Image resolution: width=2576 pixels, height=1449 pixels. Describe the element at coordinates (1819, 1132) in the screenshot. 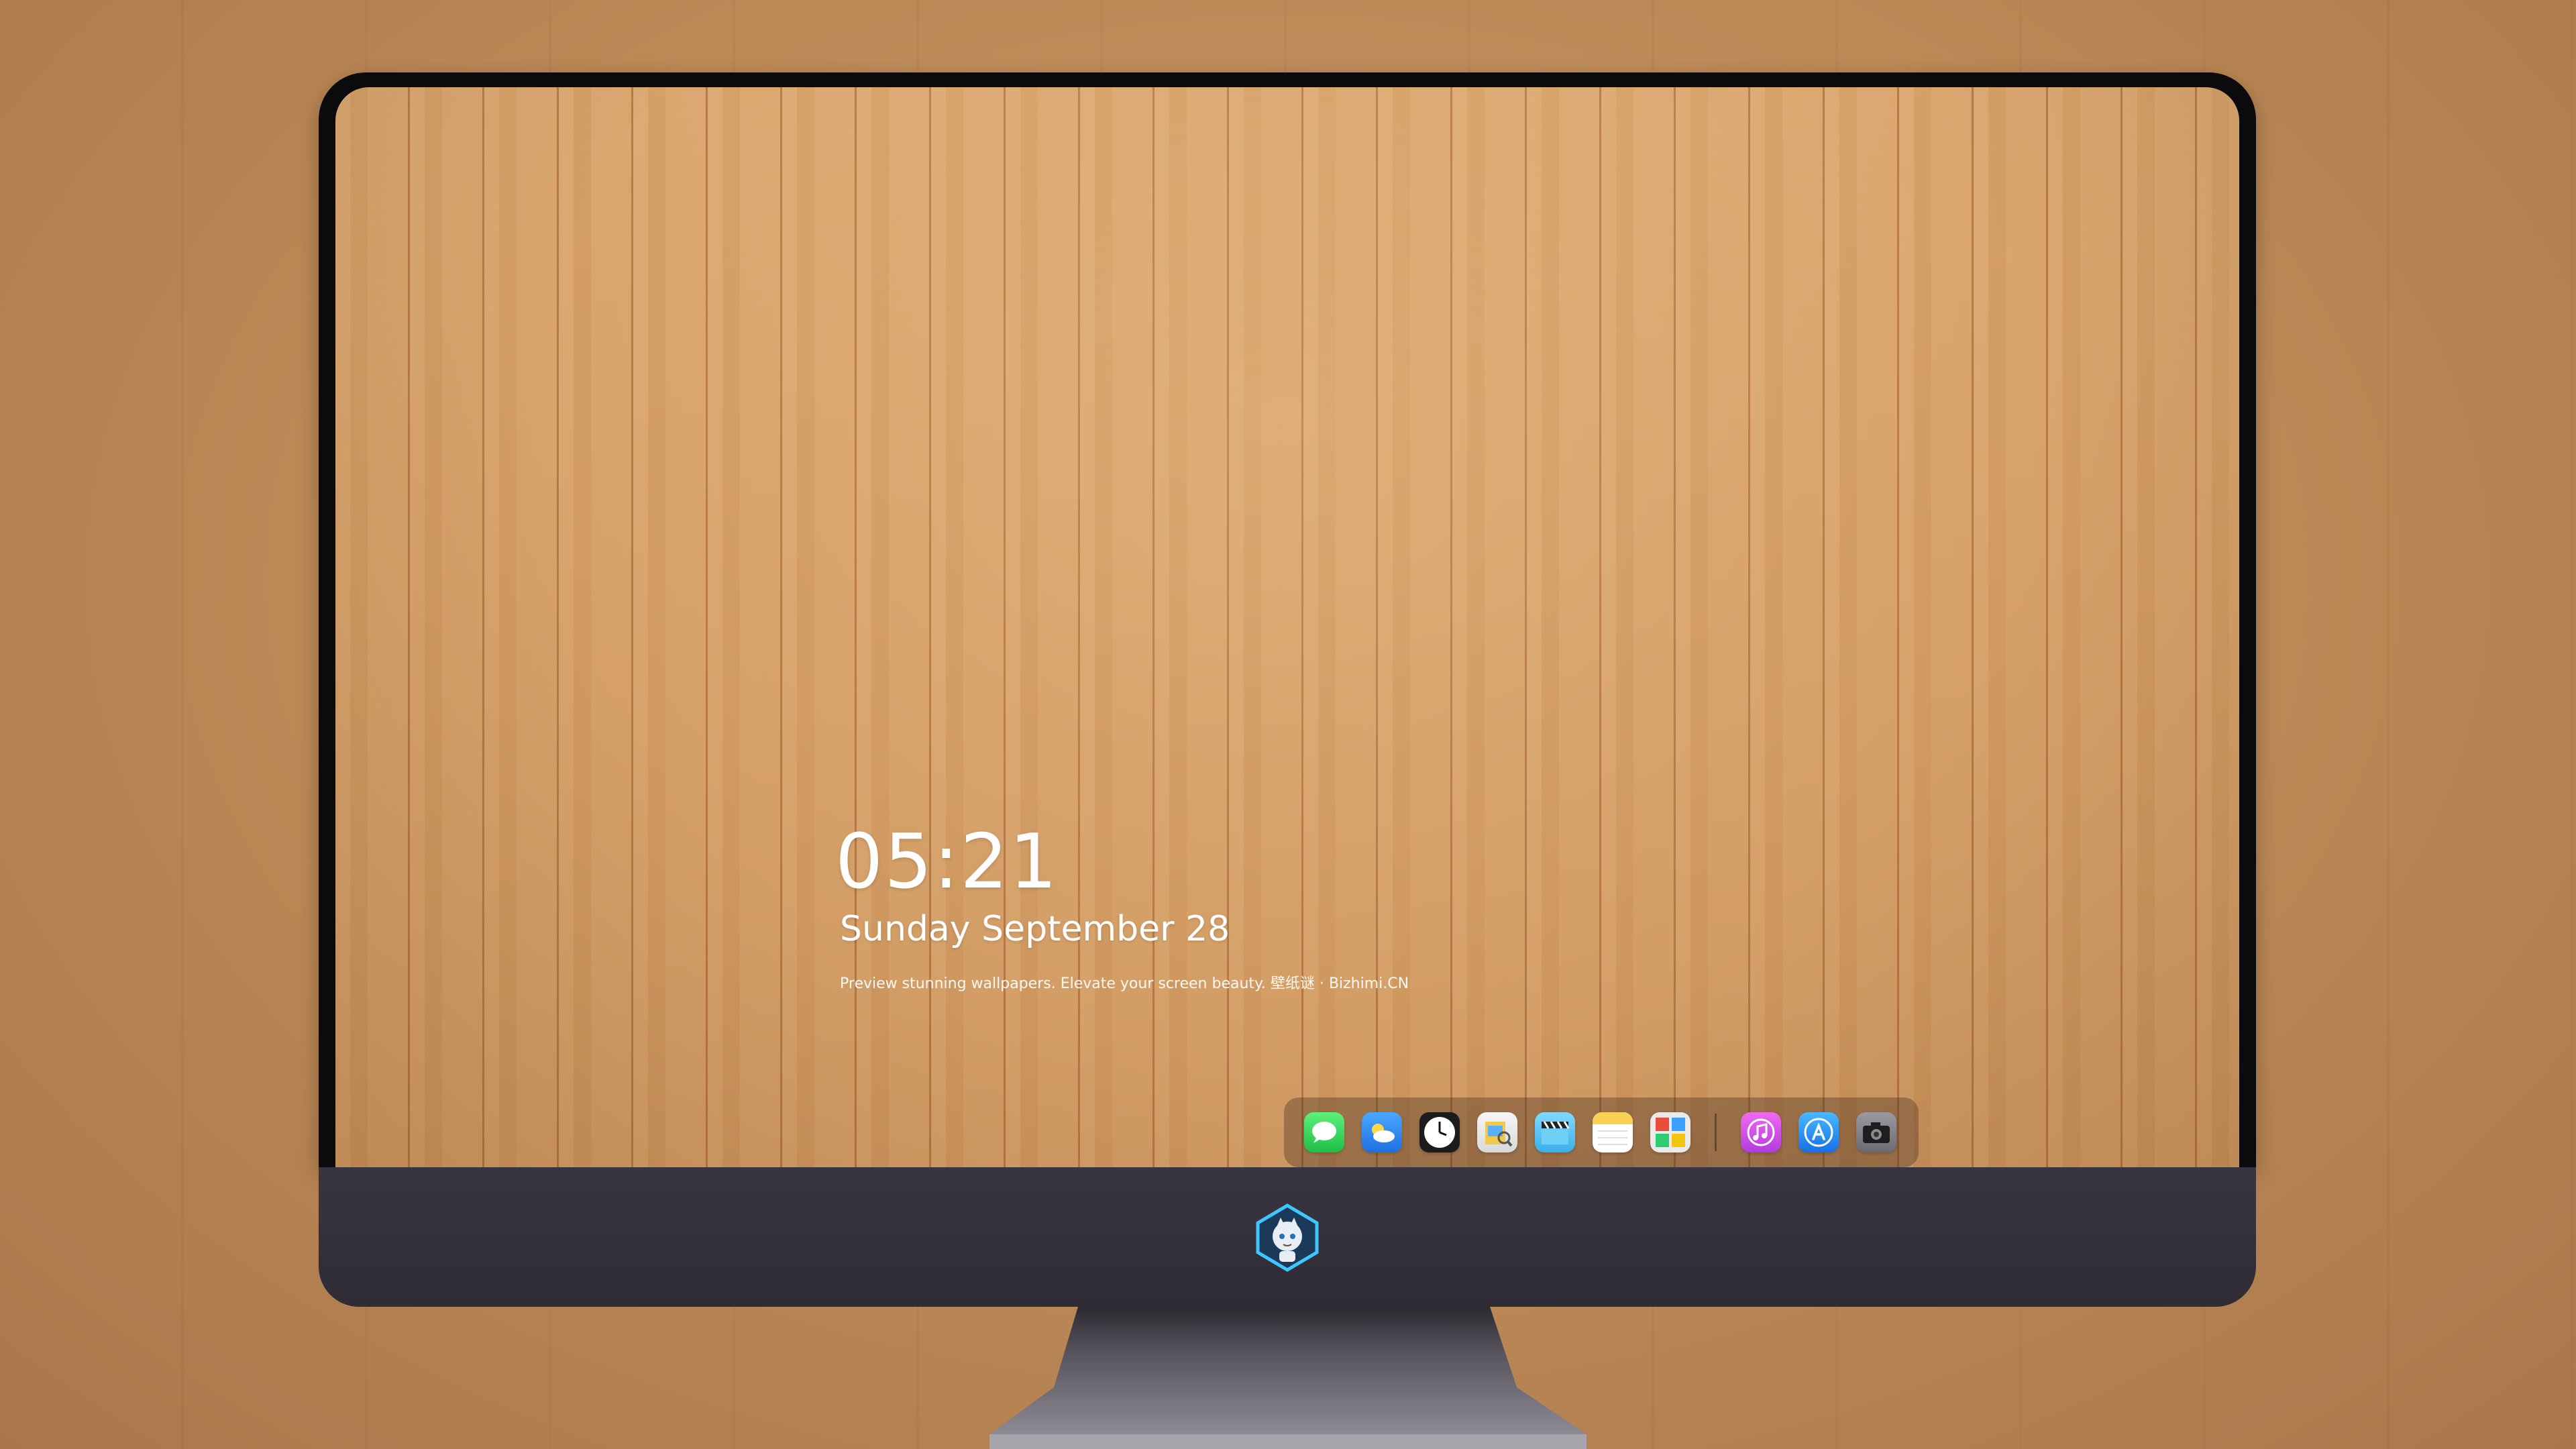

I see `app-store-icon` at that location.